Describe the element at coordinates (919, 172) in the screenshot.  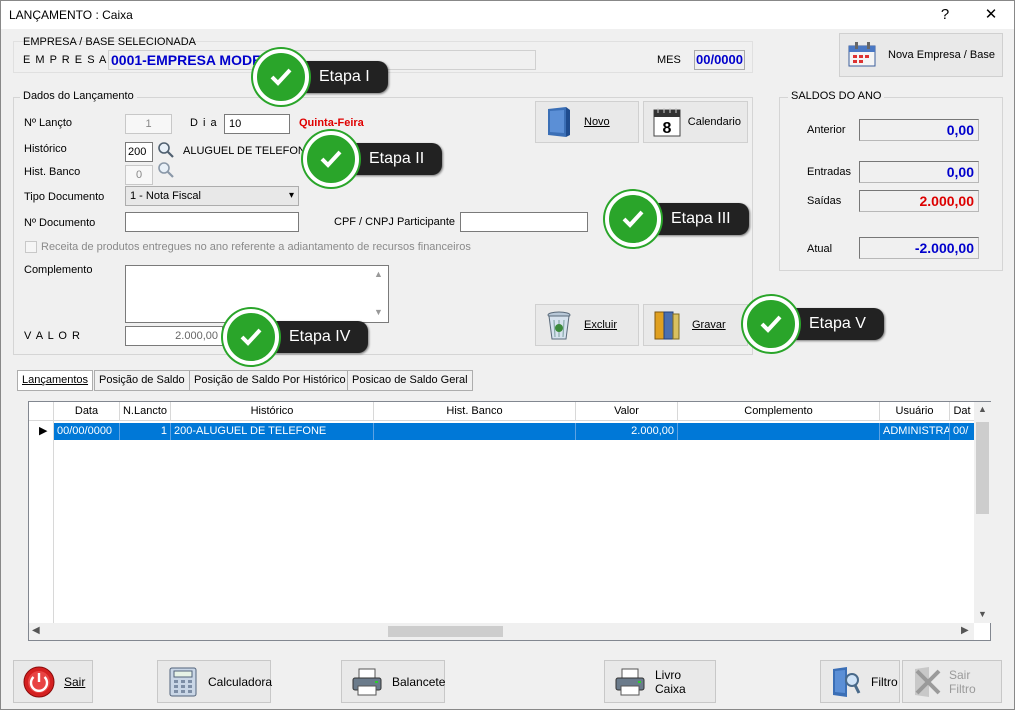
I see `entradas-value: 0,00` at that location.